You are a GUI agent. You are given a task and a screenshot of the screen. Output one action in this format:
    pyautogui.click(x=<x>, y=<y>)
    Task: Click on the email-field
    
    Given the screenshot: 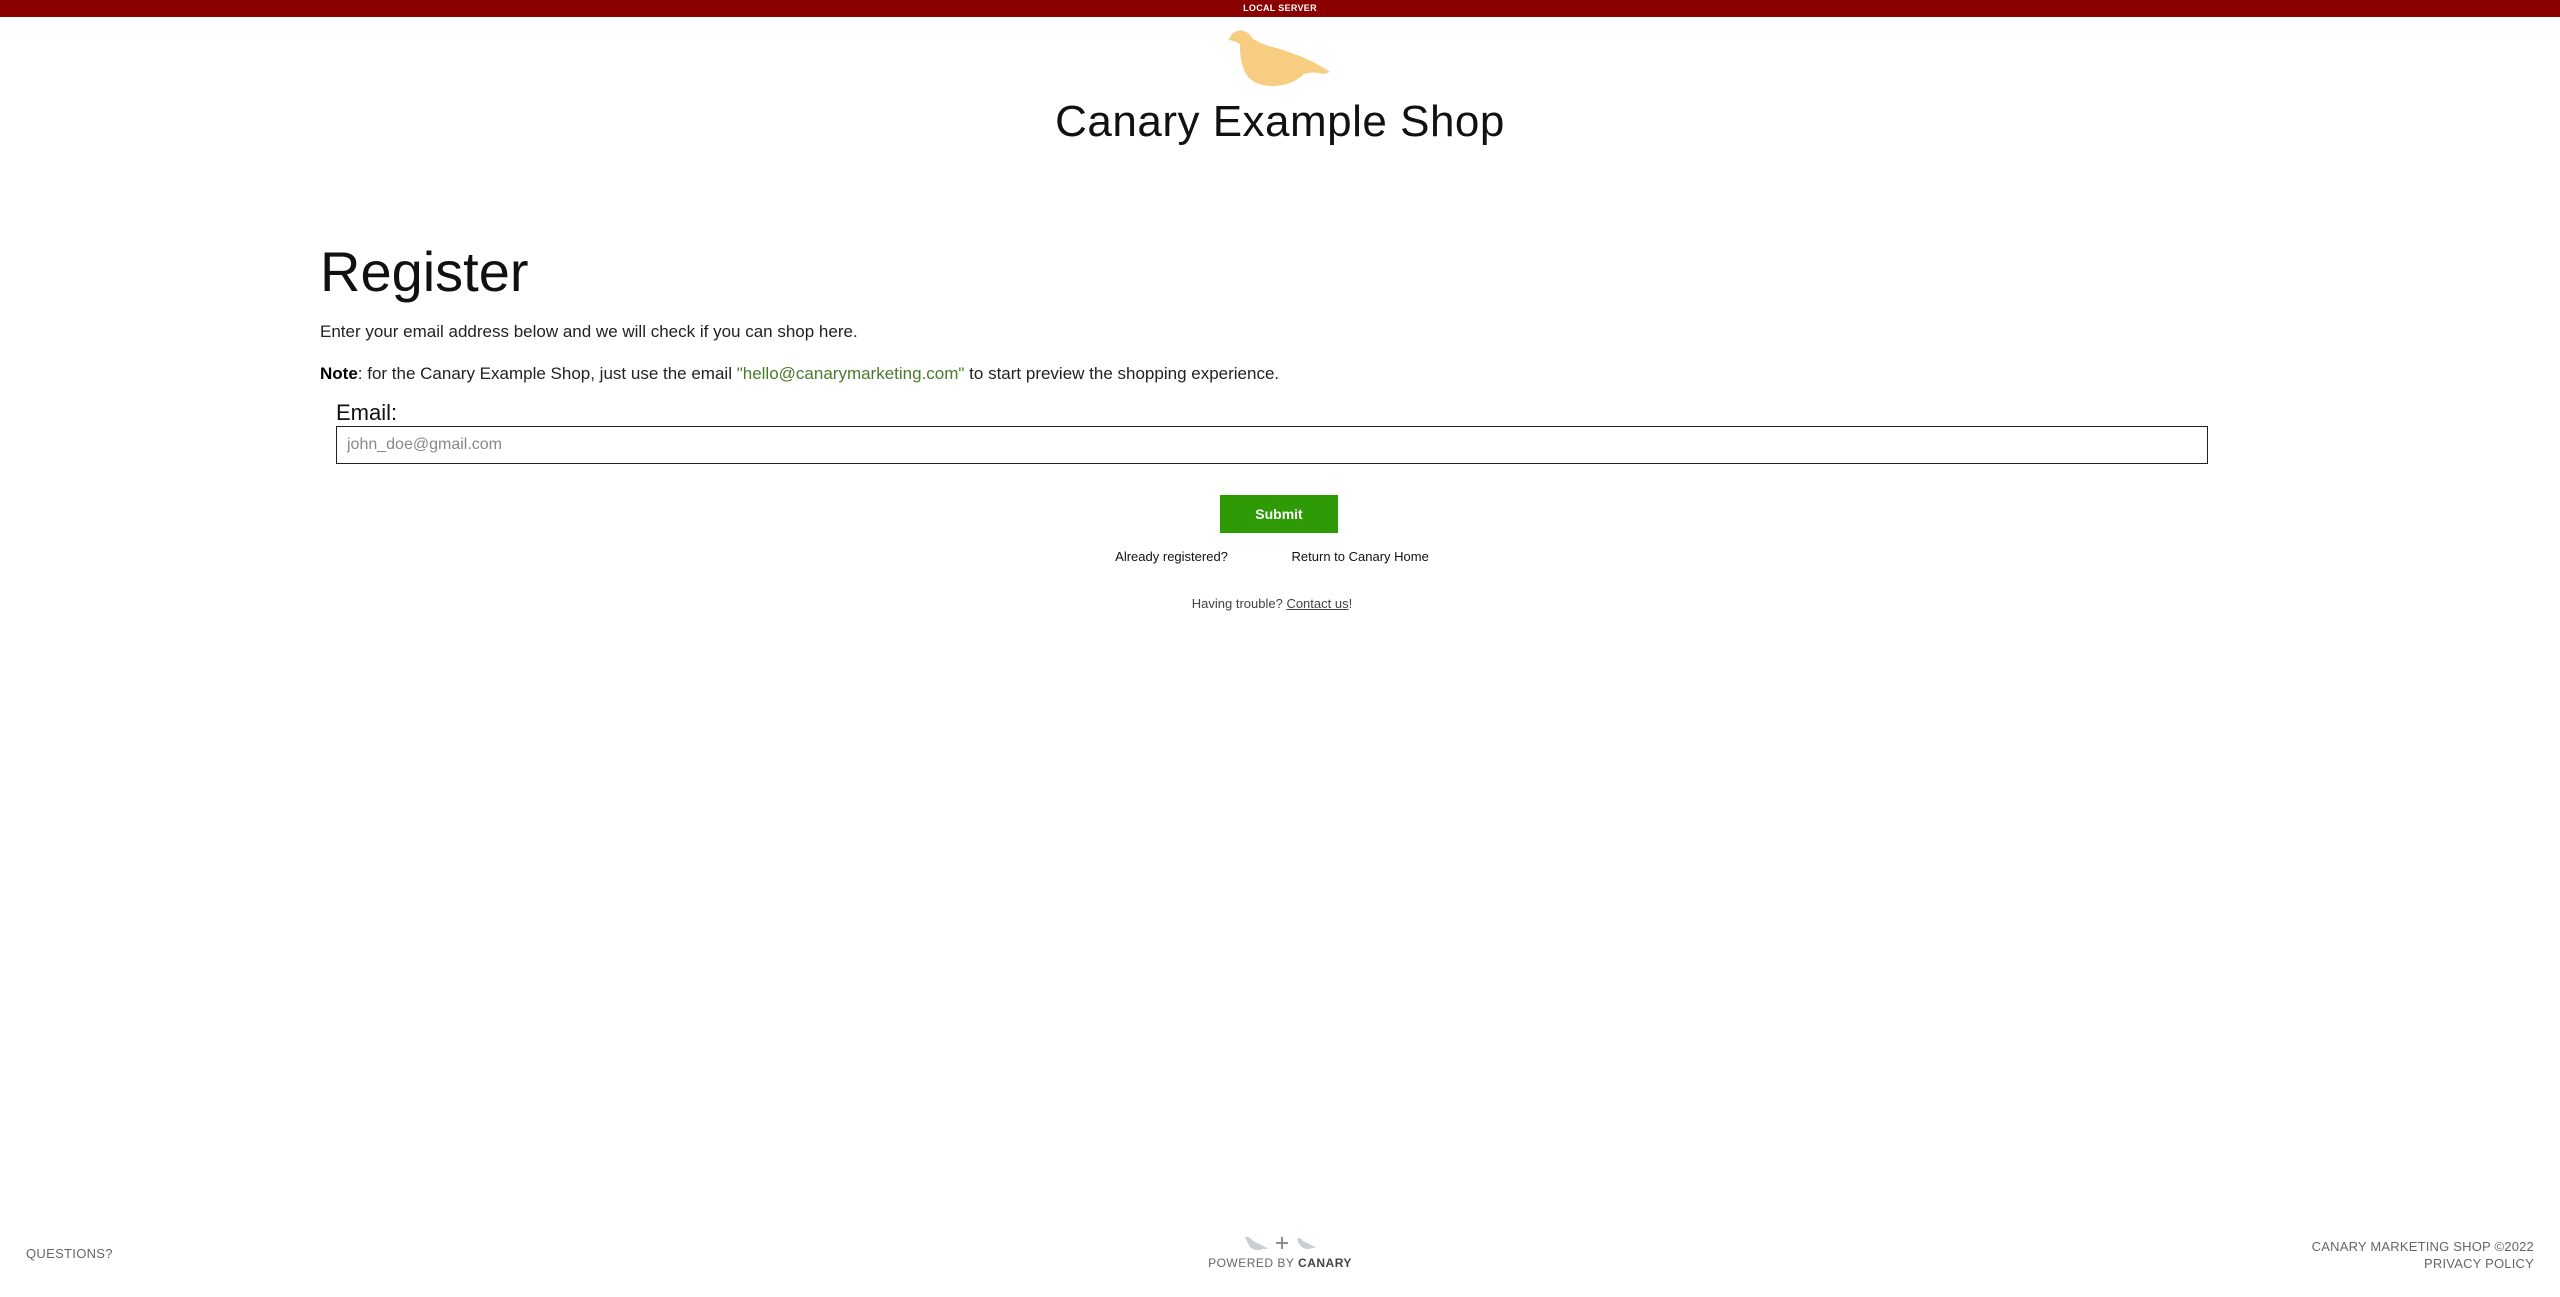 What is the action you would take?
    pyautogui.click(x=1272, y=445)
    